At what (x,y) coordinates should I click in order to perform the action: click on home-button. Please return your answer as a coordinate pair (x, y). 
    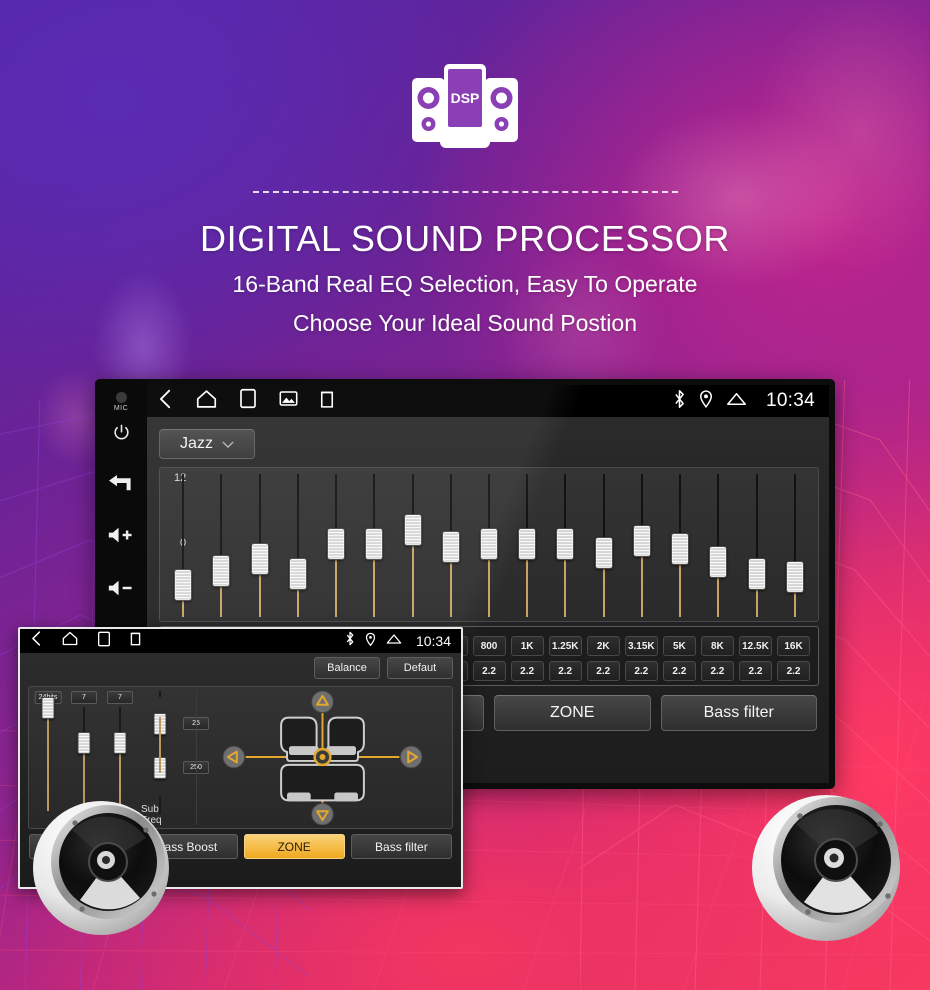
    Looking at the image, I should click on (206, 401).